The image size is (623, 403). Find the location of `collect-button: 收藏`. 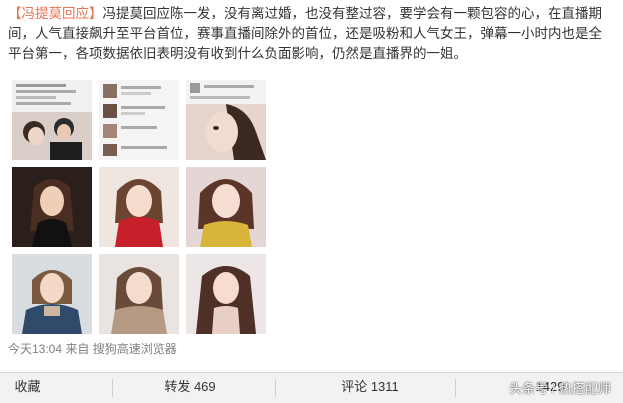

collect-button: 收藏 is located at coordinates (27, 388).